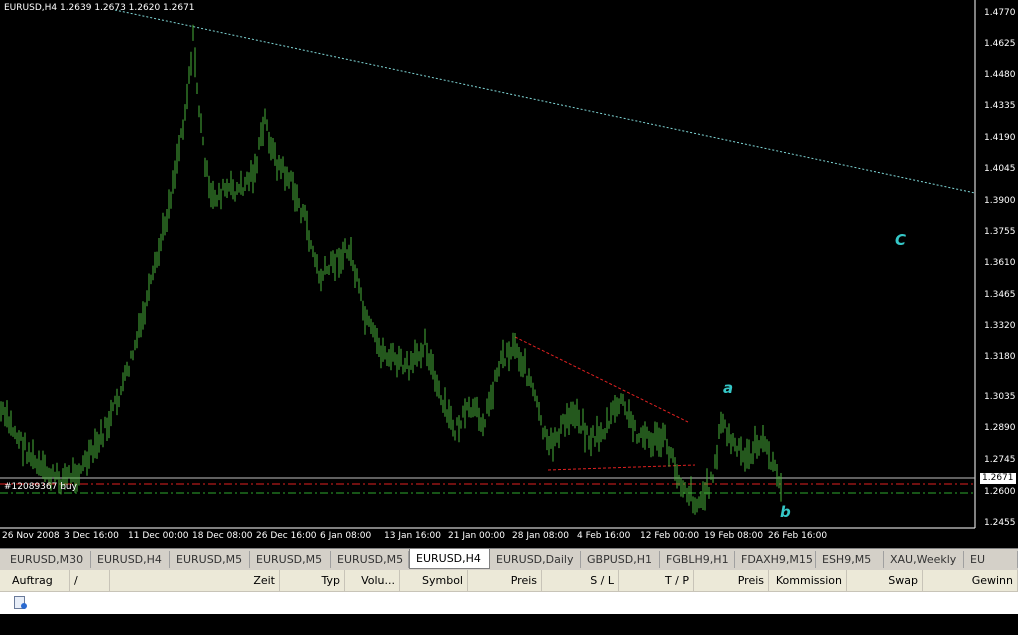 The height and width of the screenshot is (635, 1018). Describe the element at coordinates (1000, 397) in the screenshot. I see `price-axis-label: 1.3035` at that location.